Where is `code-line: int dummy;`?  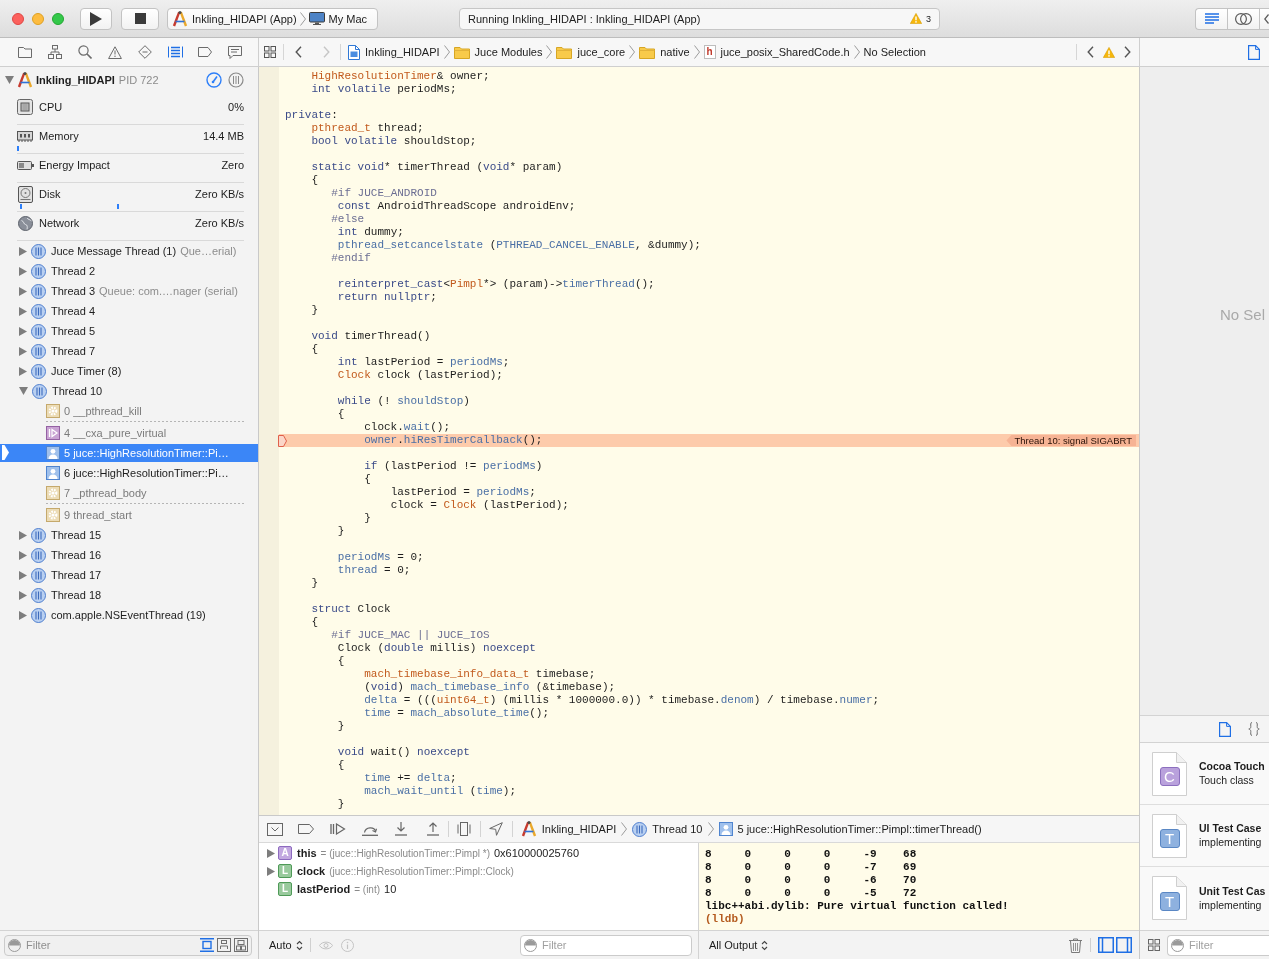 code-line: int dummy; is located at coordinates (370, 232).